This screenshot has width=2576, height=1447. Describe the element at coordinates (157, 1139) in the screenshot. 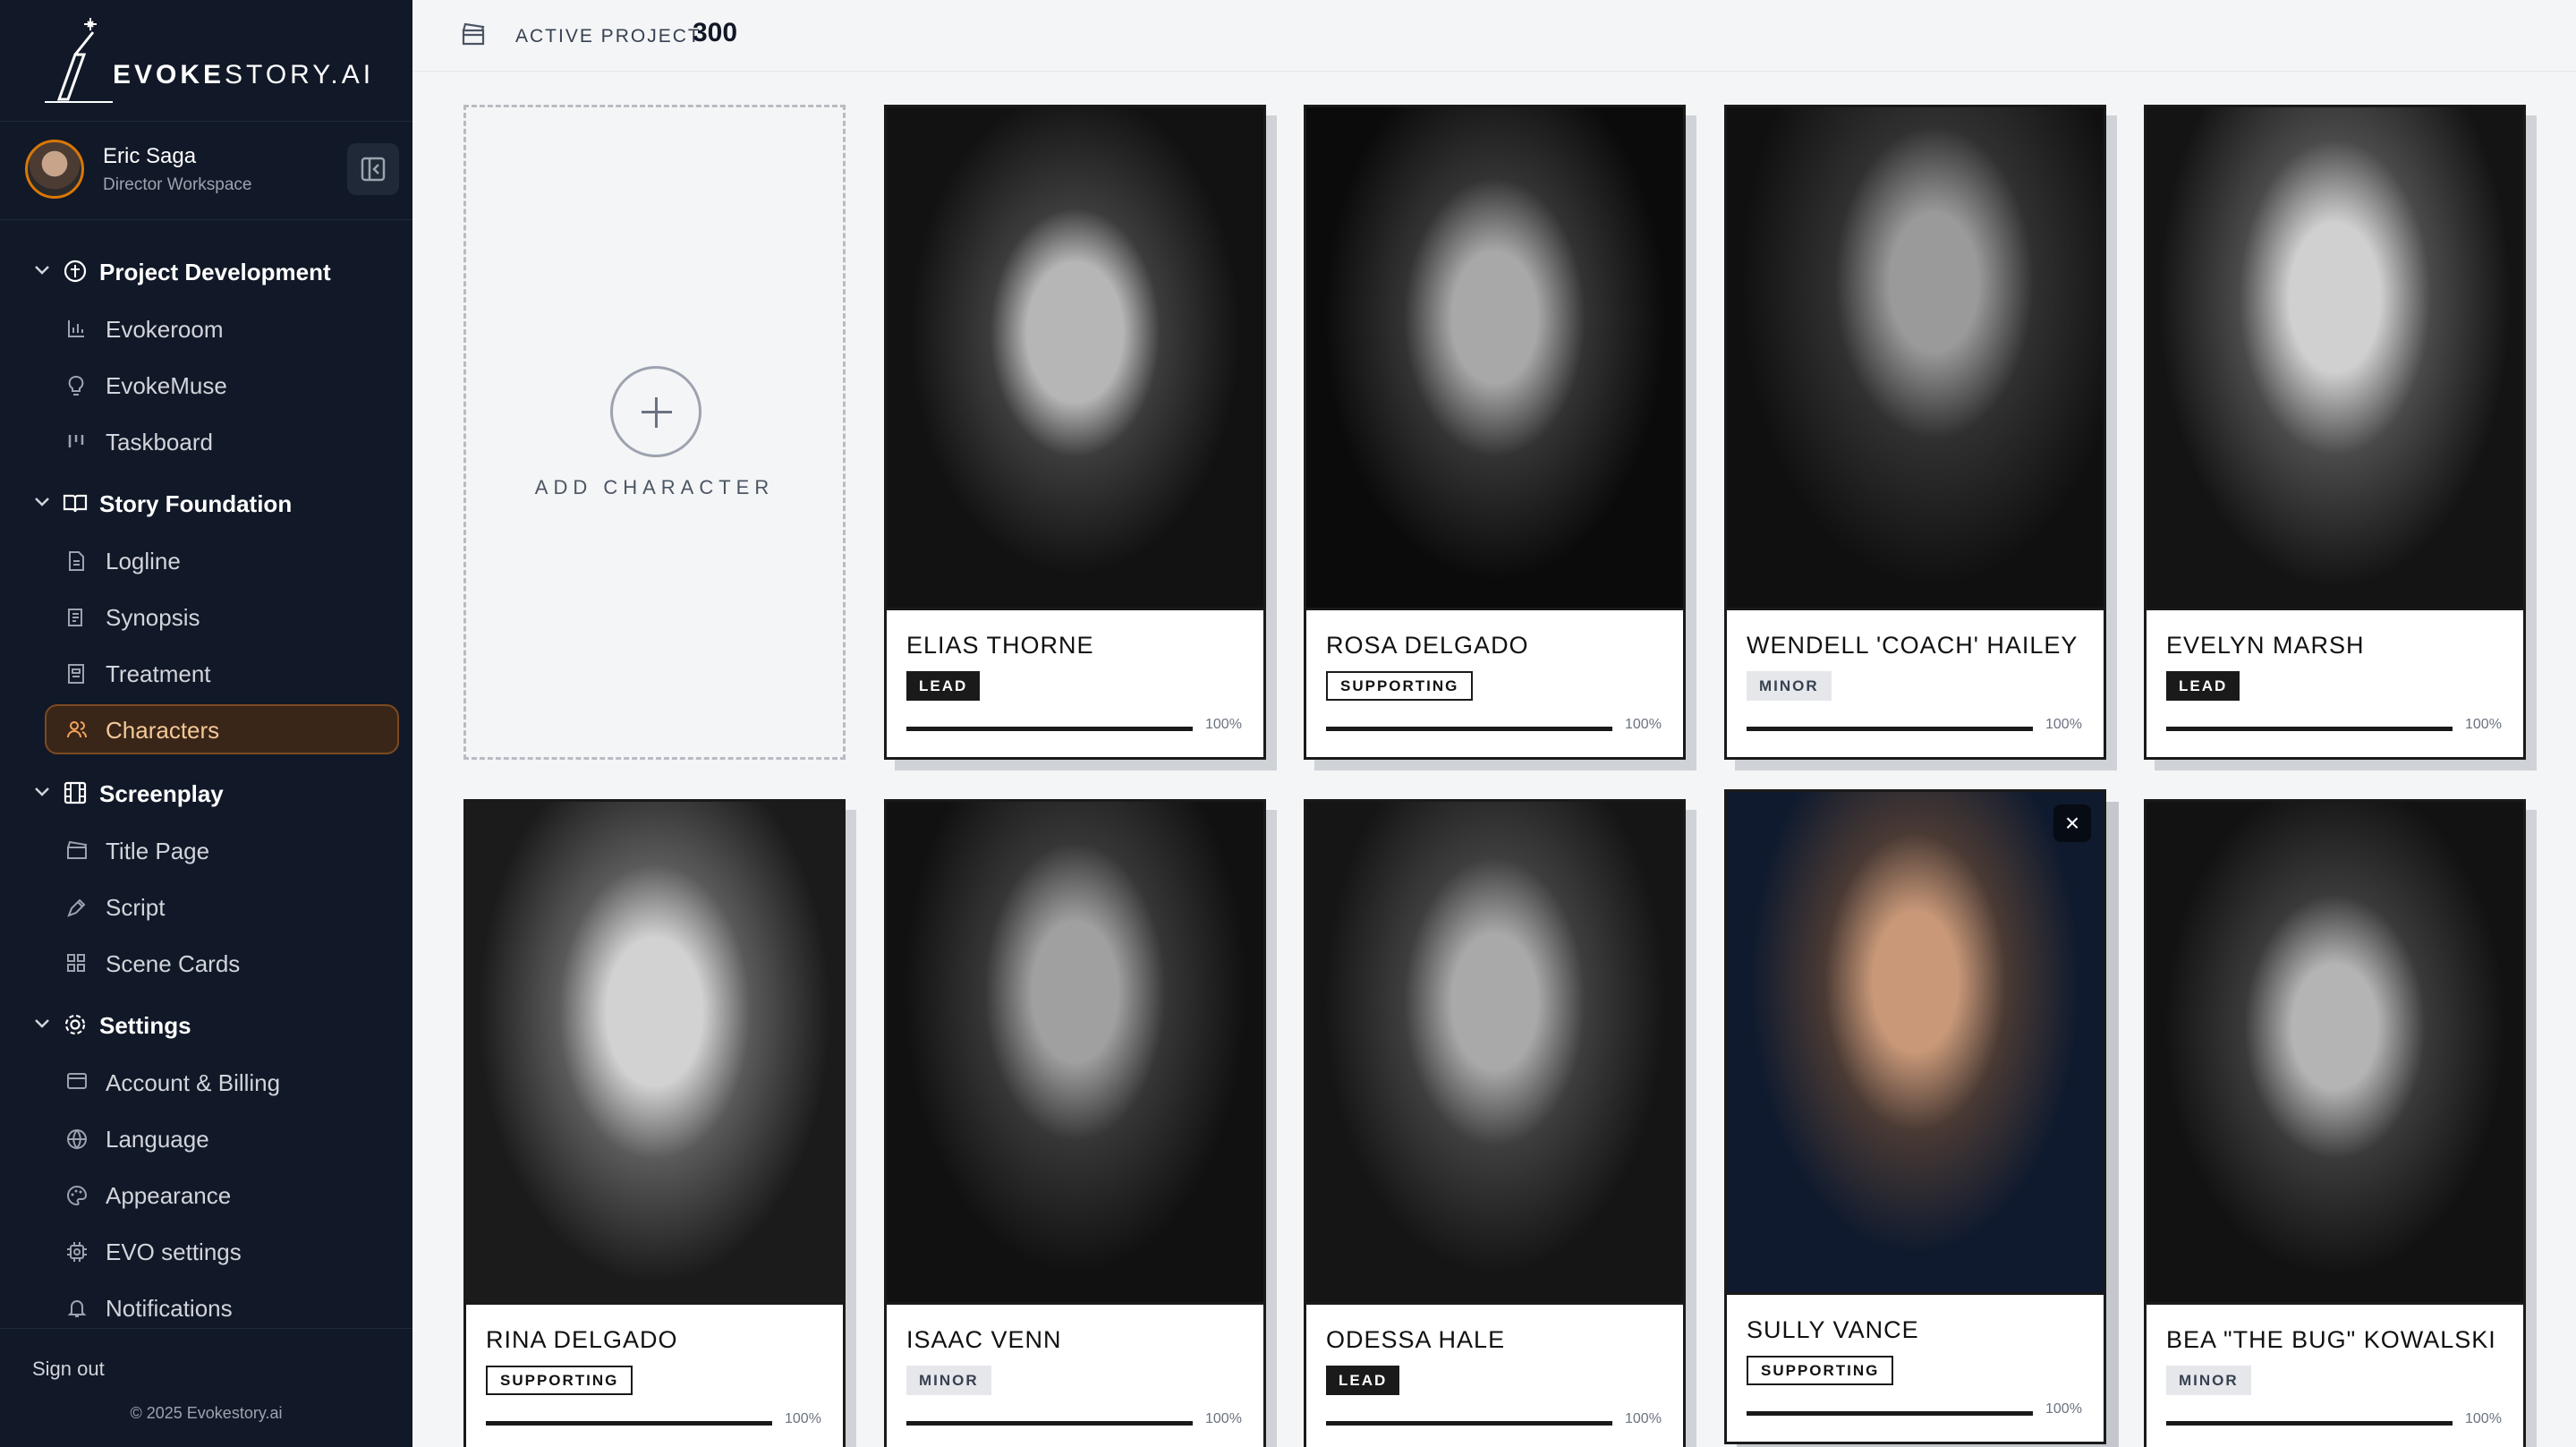

I see `nav-item-label: Language` at that location.